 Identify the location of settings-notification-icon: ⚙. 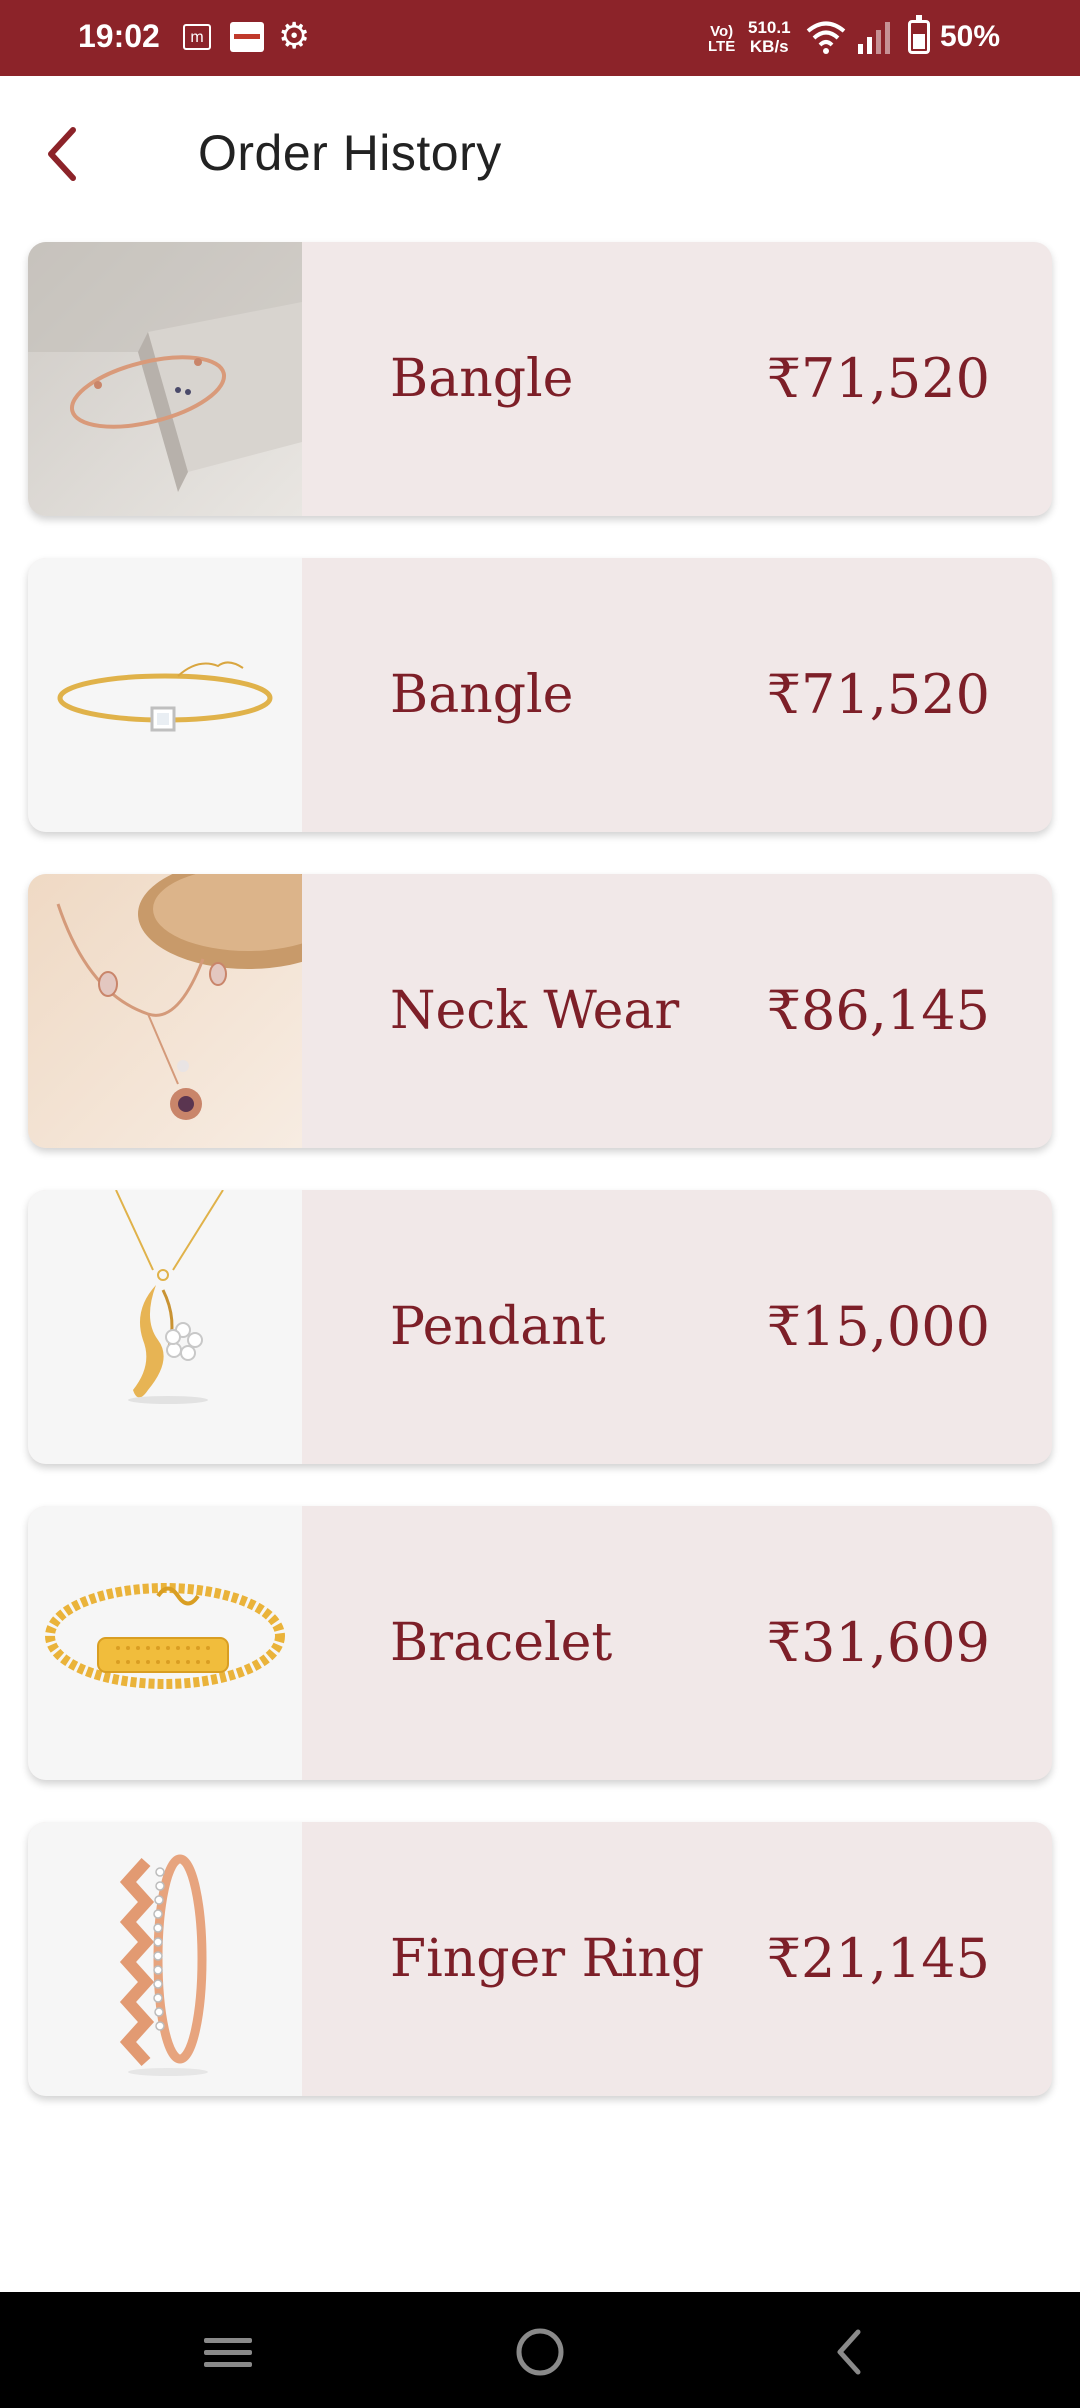
(294, 35).